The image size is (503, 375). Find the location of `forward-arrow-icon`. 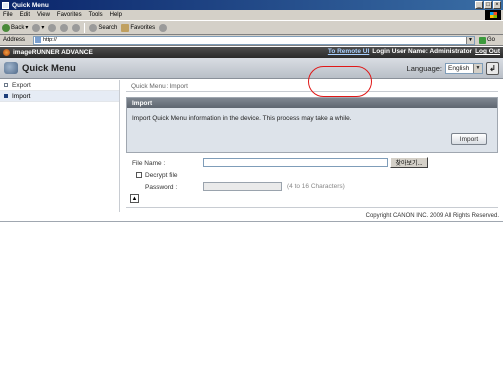

forward-arrow-icon is located at coordinates (36, 27).